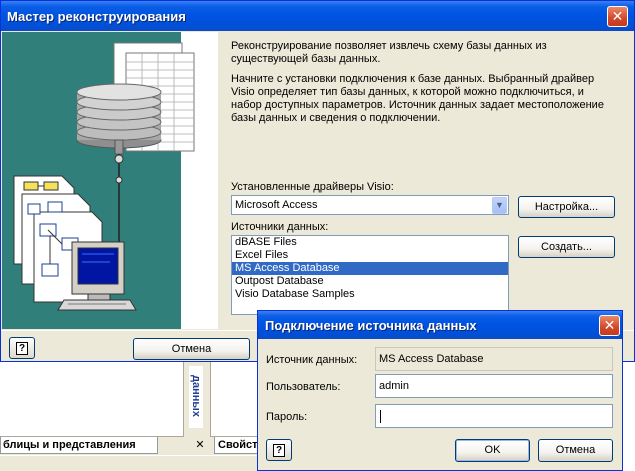 The height and width of the screenshot is (471, 635). Describe the element at coordinates (196, 396) in the screenshot. I see `side-panel-label-text: данных` at that location.